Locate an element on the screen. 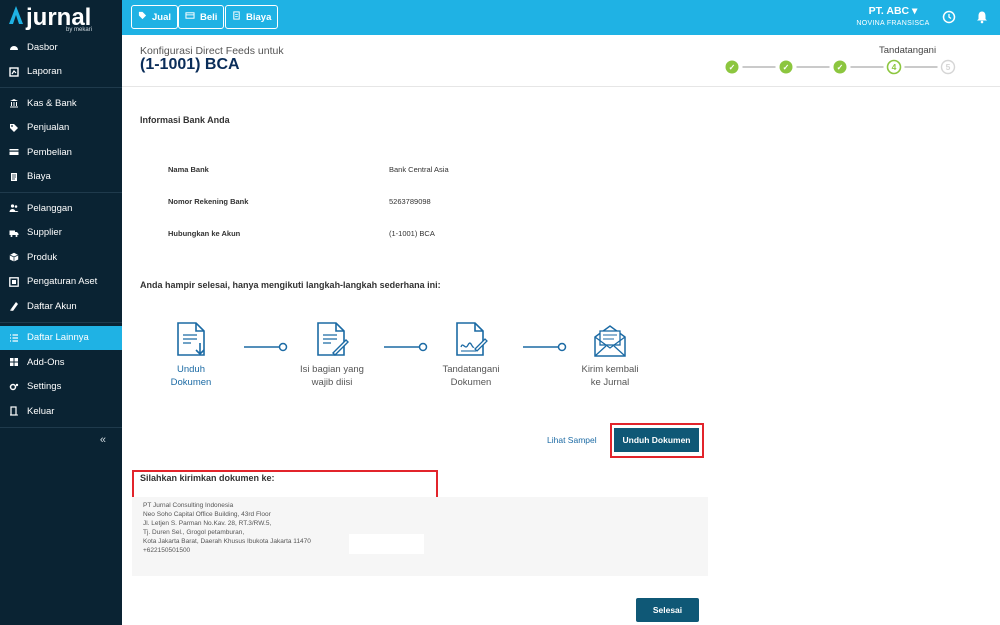 This screenshot has height=625, width=1000. step-caption-line: Tandatangani is located at coordinates (471, 369).